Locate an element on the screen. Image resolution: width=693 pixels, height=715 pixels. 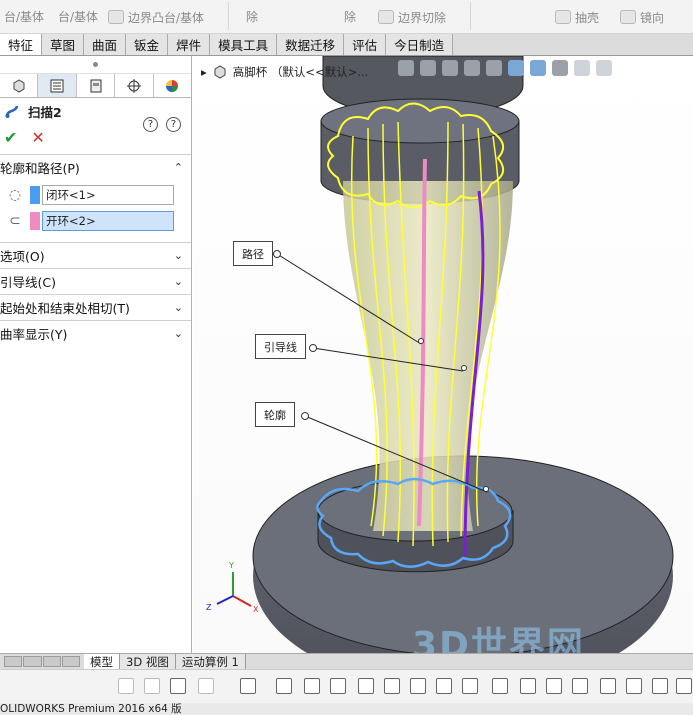
tab-model: 模型 is located at coordinates (102, 661).